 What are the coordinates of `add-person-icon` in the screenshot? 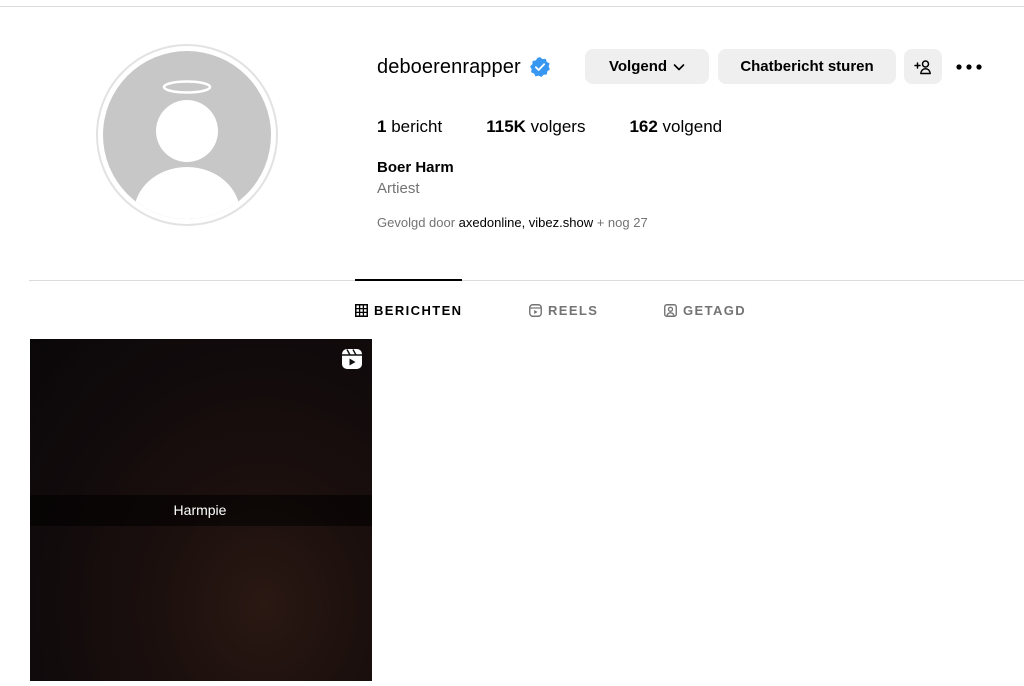 It's located at (922, 66).